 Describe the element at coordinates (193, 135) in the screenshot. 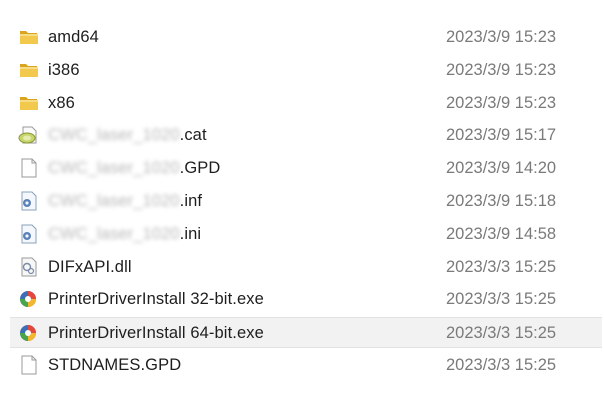

I see `file-name-text: .cat` at that location.